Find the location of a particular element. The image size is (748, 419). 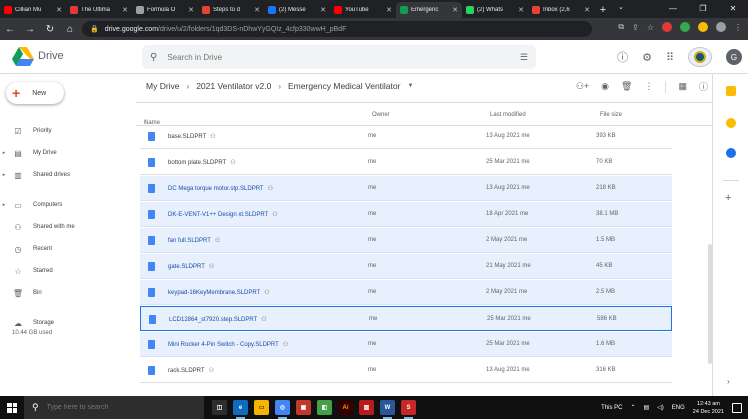

bookmark-star-icon: ☆ is located at coordinates (650, 27).